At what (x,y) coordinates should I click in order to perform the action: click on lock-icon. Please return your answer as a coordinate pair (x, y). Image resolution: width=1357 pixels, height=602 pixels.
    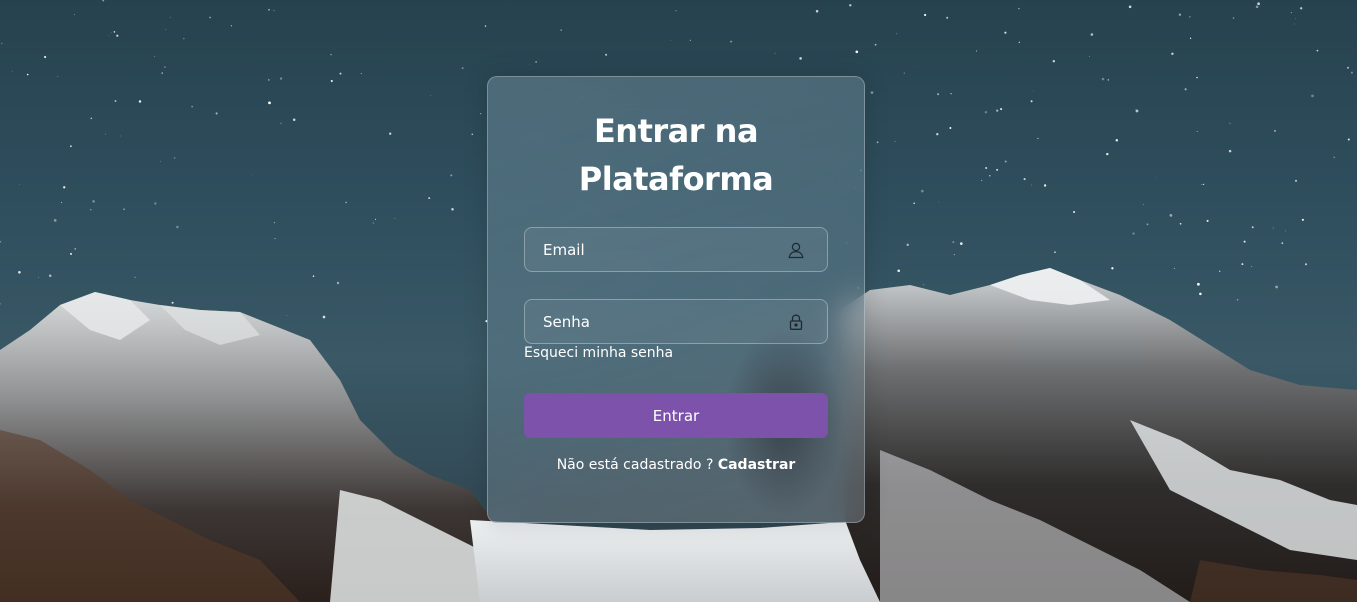
    Looking at the image, I should click on (796, 322).